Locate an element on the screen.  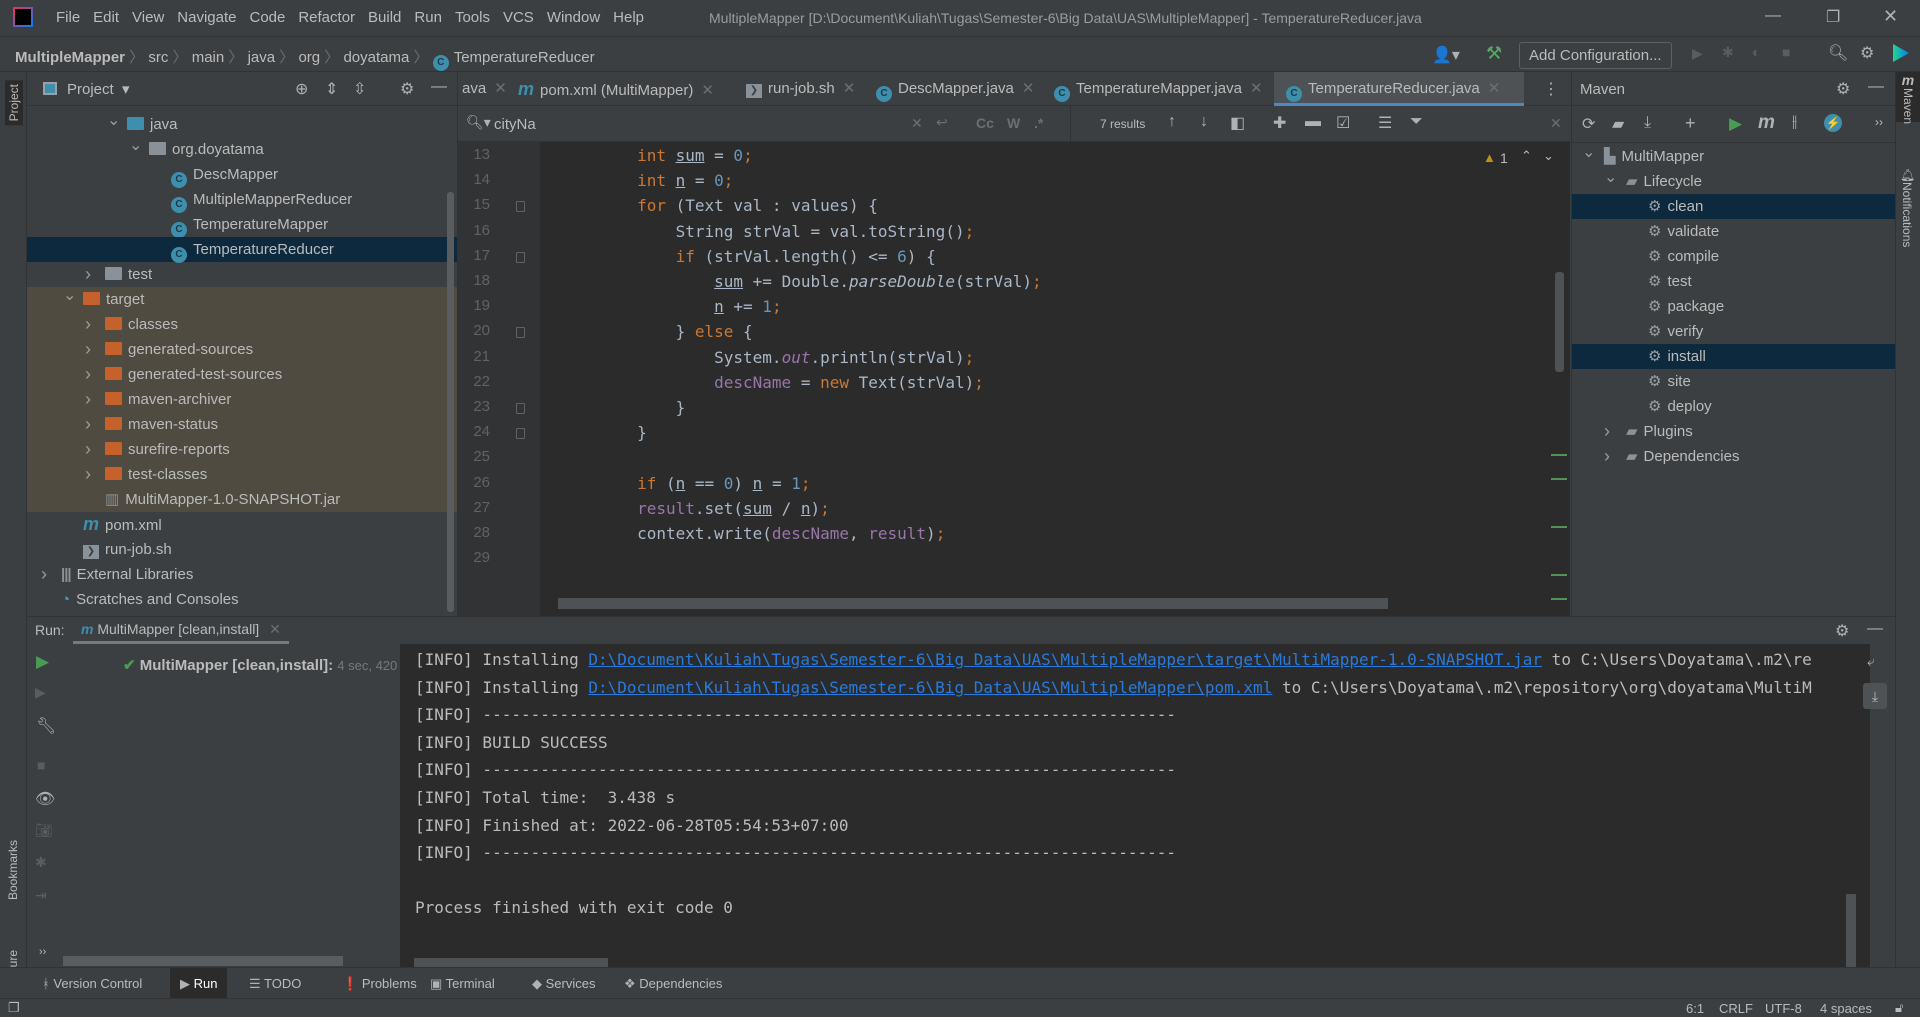
maven-settings-icon: ⚙ is located at coordinates (1843, 89).